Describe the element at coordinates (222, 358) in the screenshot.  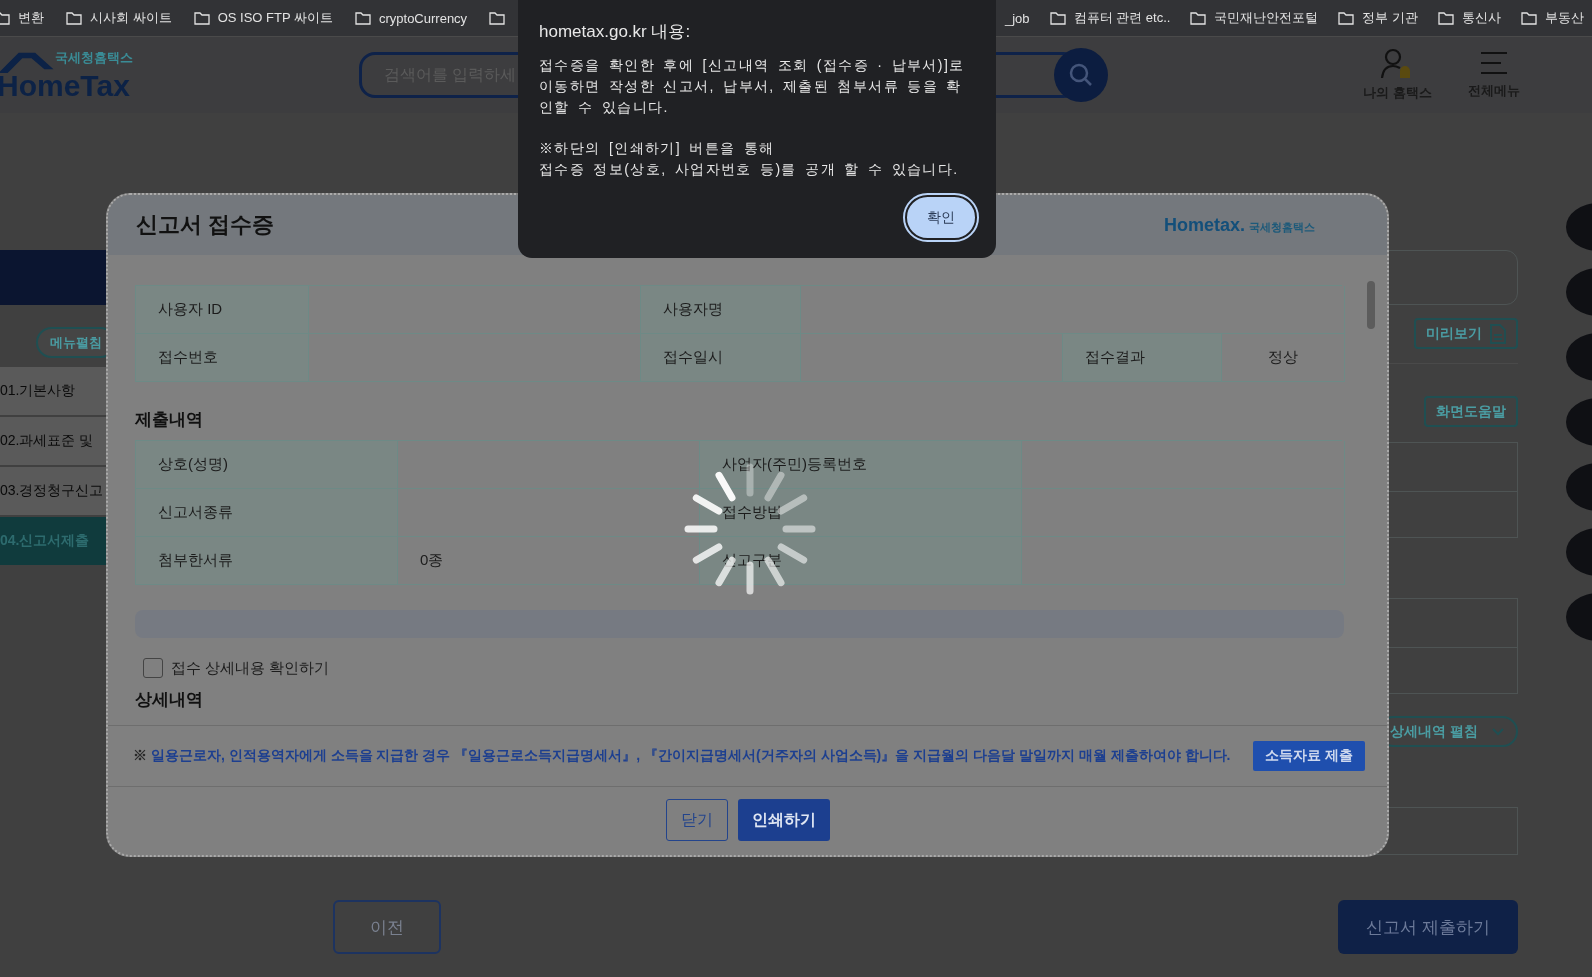
I see `table-cell: 접수번호` at that location.